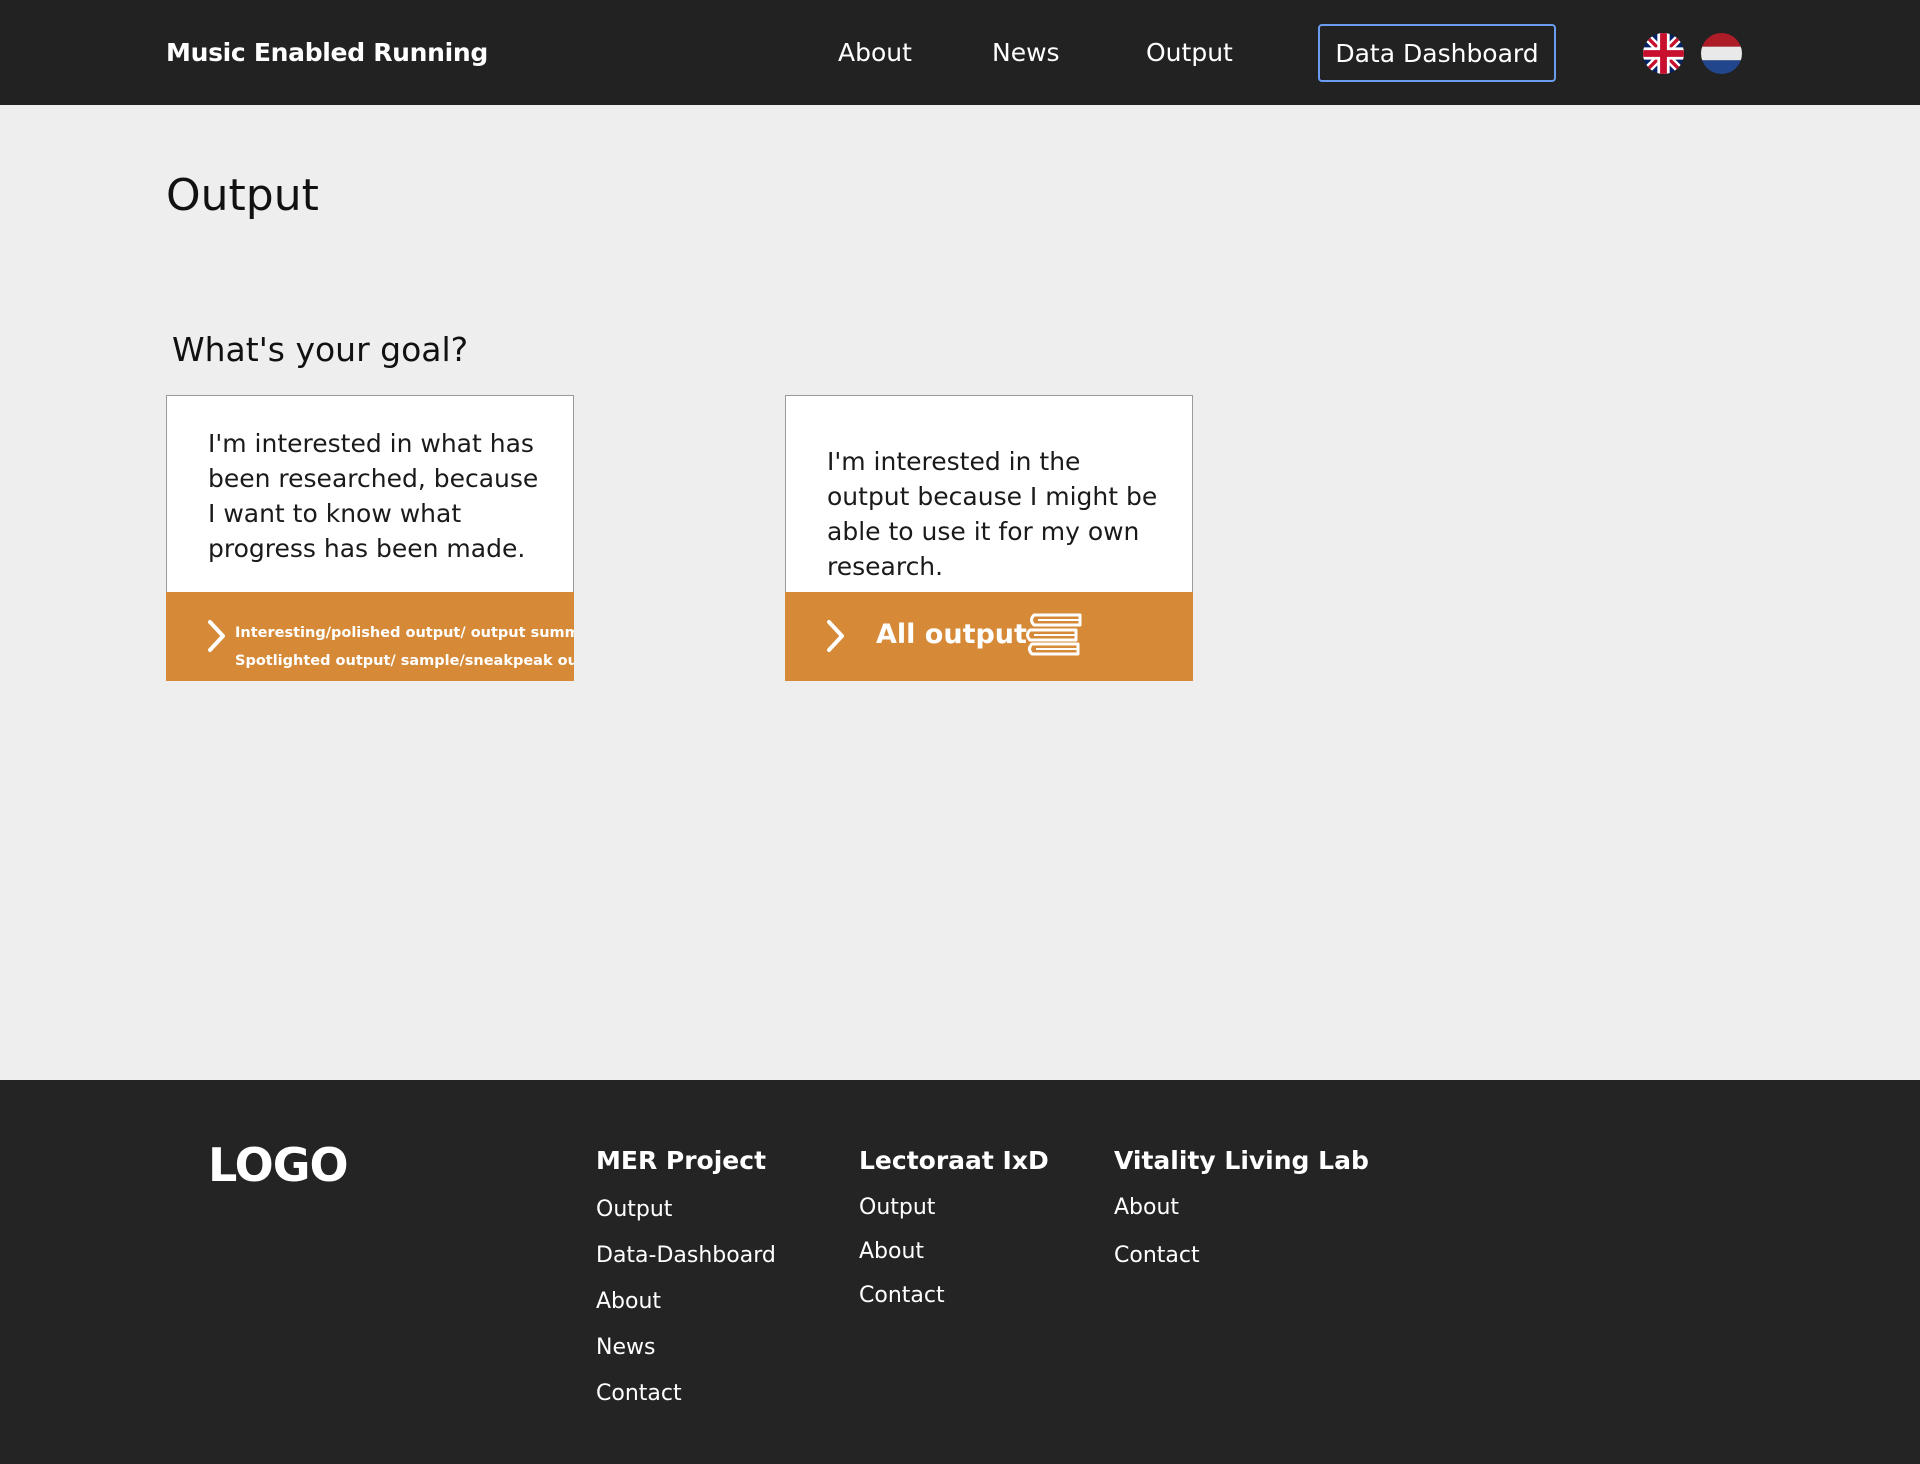  What do you see at coordinates (686, 1347) in the screenshot?
I see `footer-link-news: News` at bounding box center [686, 1347].